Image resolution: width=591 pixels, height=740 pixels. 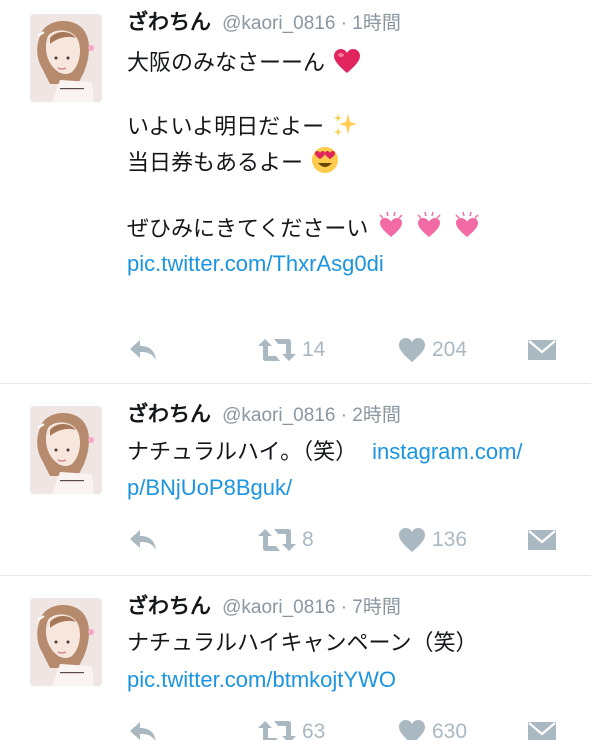 I want to click on like-button: 136, so click(x=432, y=540).